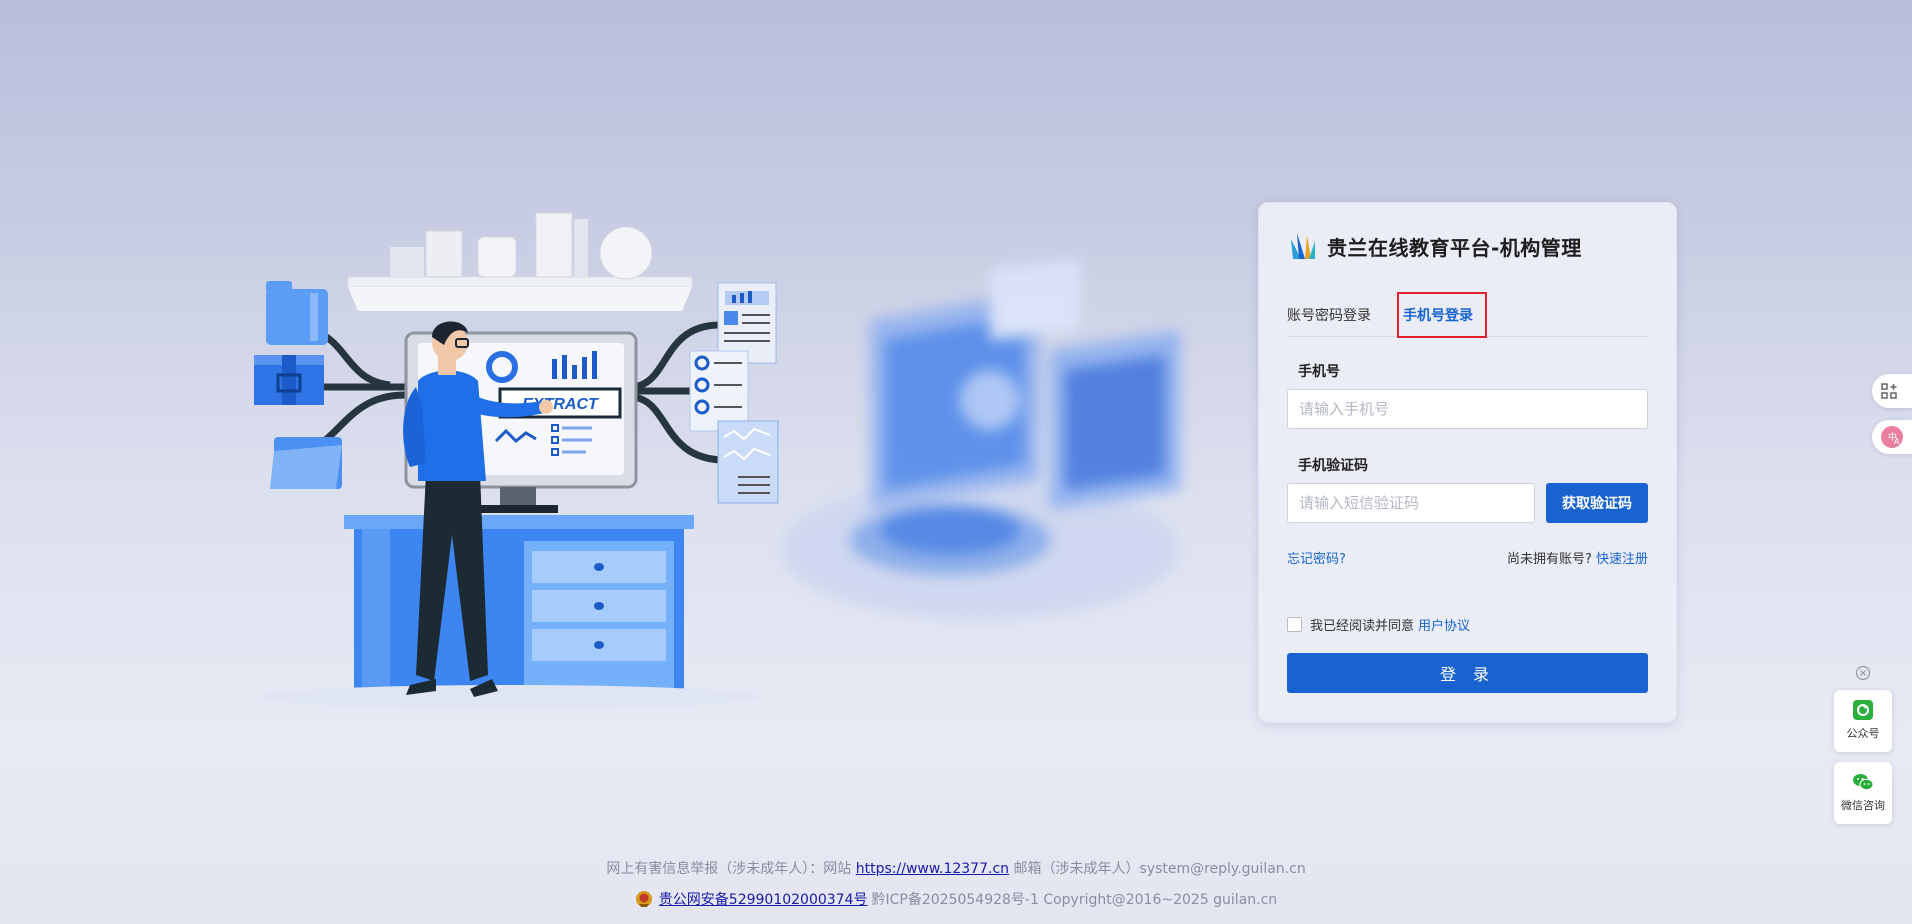  Describe the element at coordinates (1863, 673) in the screenshot. I see `close-float-icon` at that location.